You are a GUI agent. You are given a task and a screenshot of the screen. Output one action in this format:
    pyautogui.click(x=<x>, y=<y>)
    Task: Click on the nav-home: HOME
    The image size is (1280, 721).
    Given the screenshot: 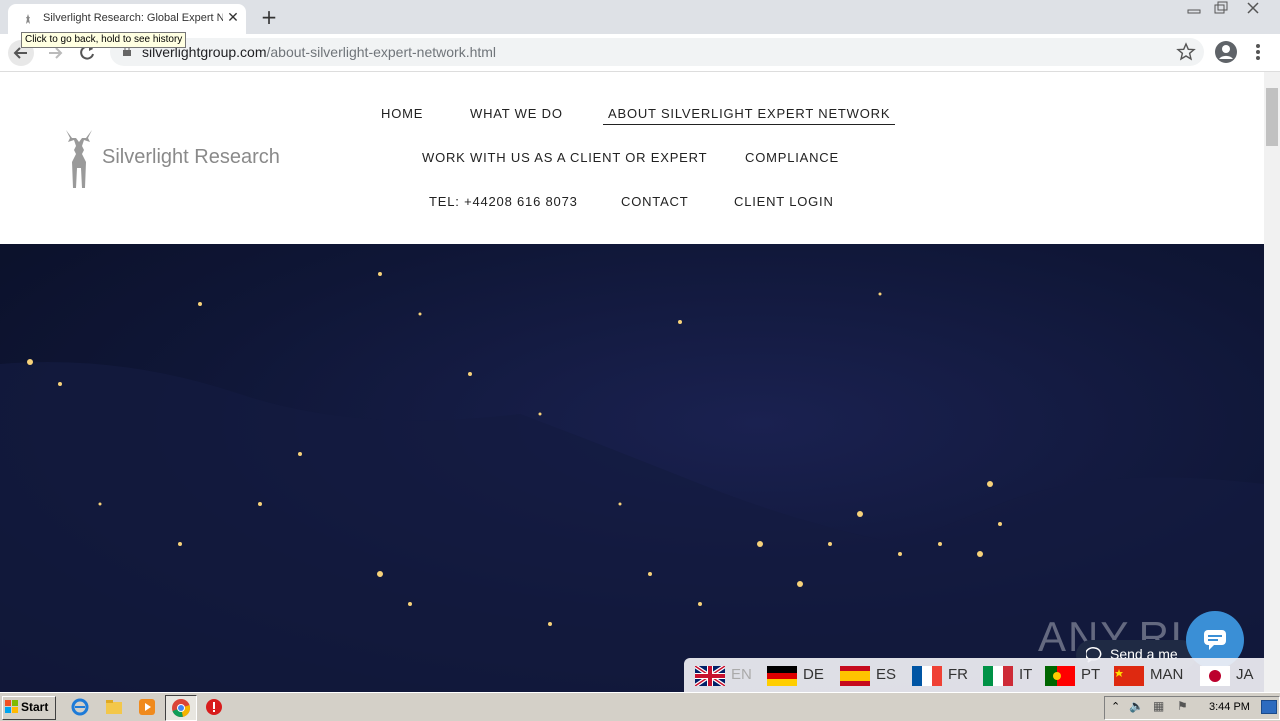 What is the action you would take?
    pyautogui.click(x=402, y=113)
    